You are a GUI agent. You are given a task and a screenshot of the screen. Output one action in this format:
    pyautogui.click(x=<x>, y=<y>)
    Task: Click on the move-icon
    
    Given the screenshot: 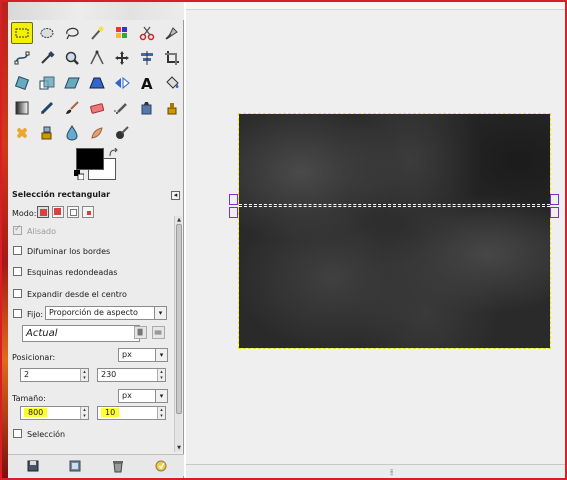 What is the action you would take?
    pyautogui.click(x=122, y=58)
    